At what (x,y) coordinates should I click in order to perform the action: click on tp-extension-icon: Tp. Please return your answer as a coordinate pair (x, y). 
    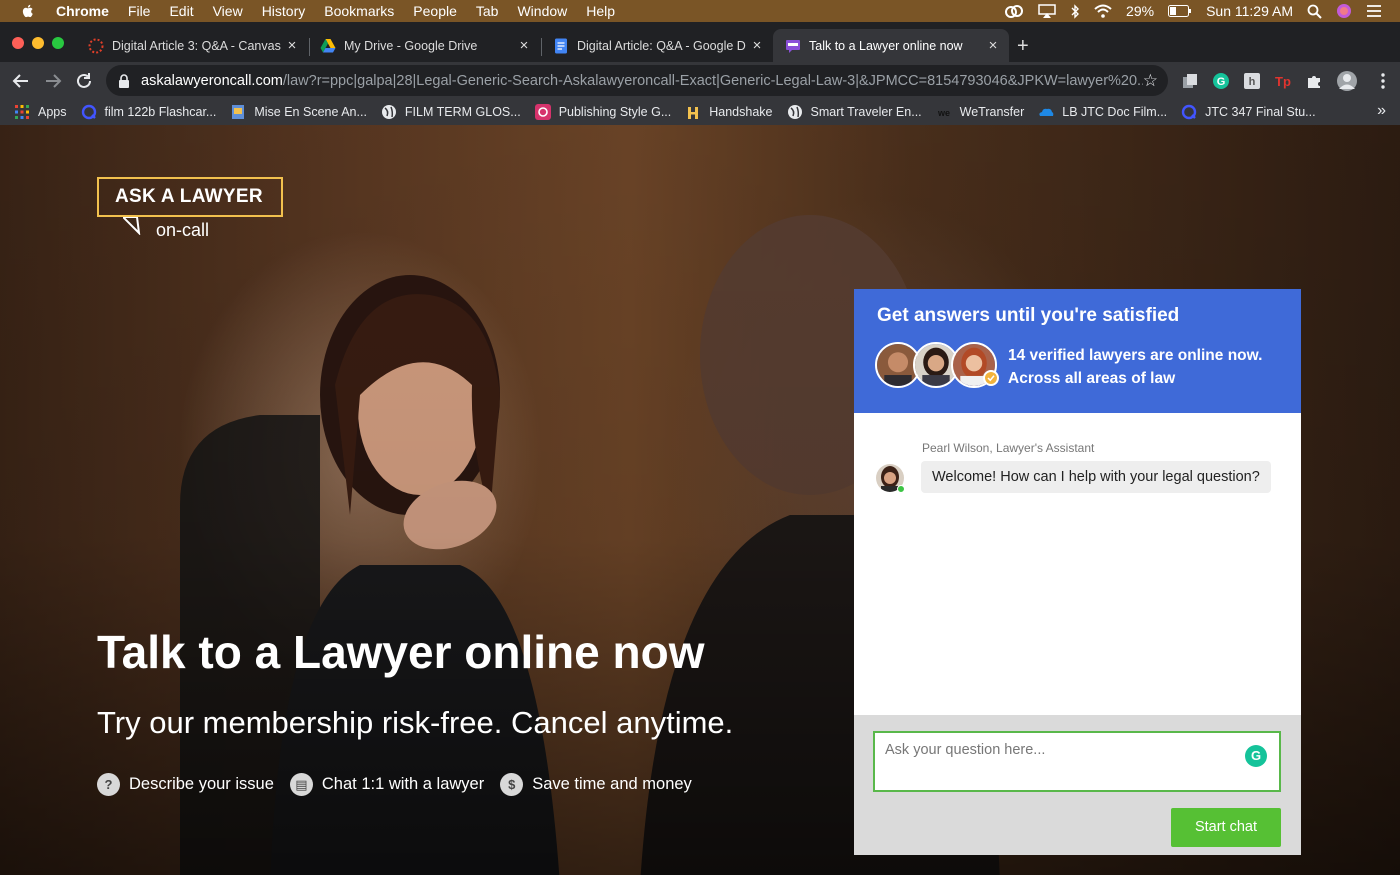
    Looking at the image, I should click on (1283, 81).